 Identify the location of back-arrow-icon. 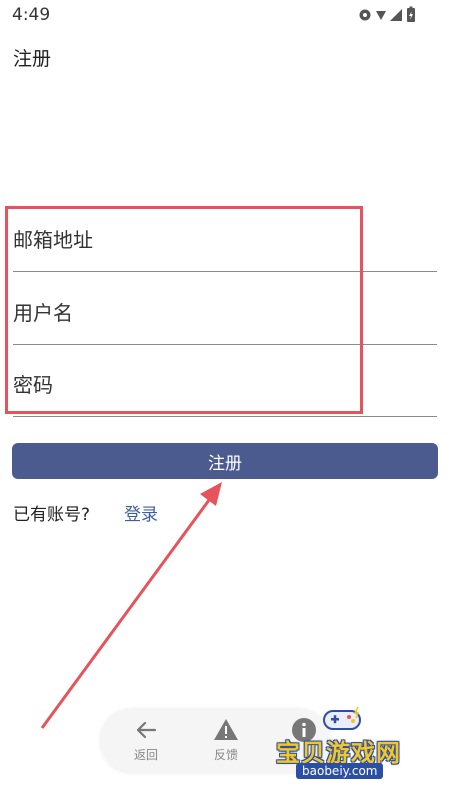
(146, 730).